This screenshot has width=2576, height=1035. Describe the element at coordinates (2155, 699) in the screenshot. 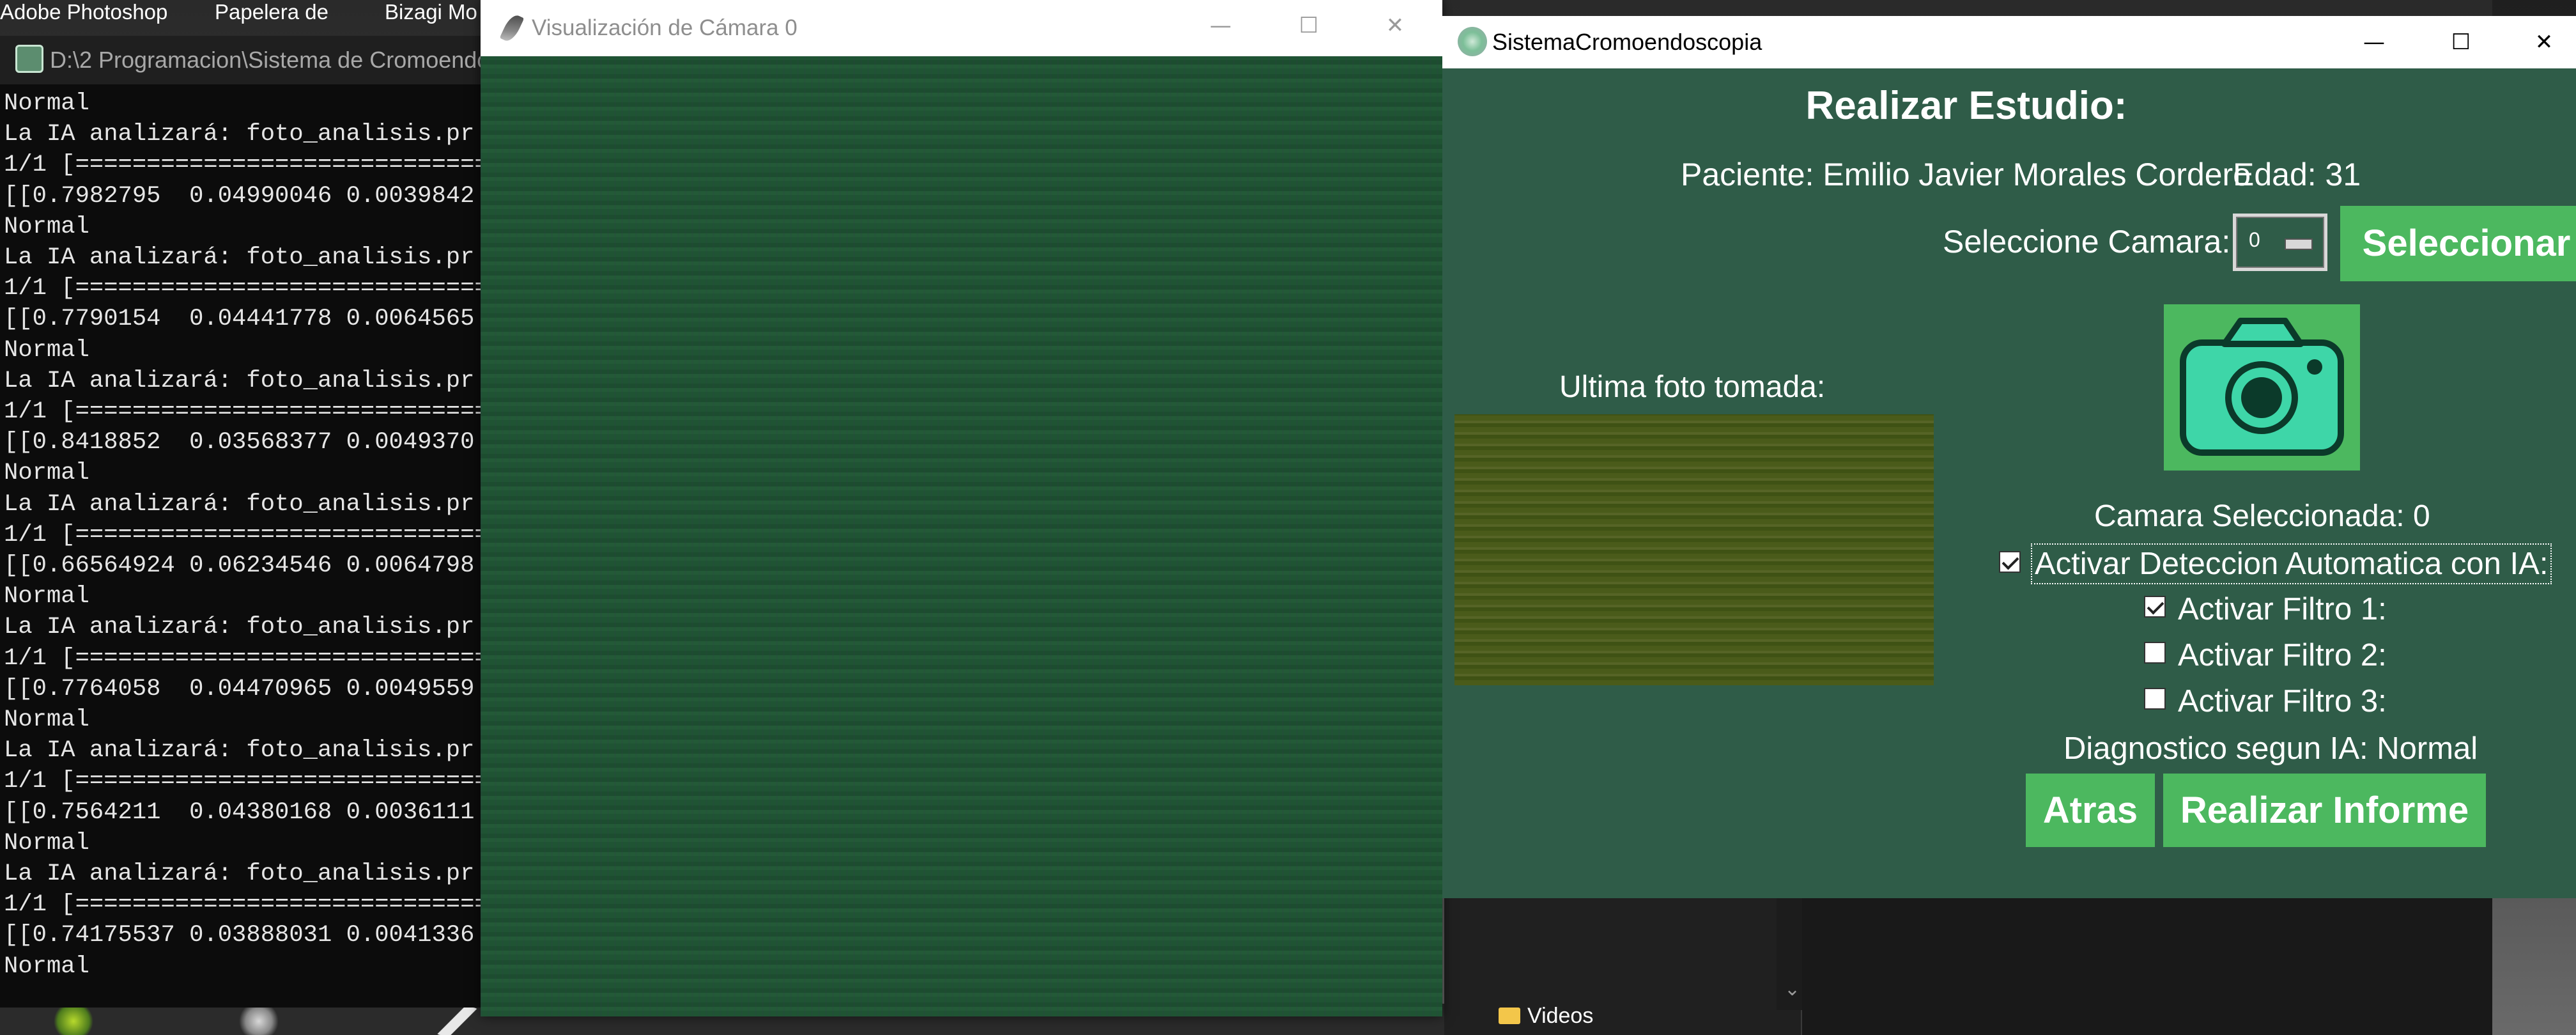

I see `filter3-checkbox` at that location.